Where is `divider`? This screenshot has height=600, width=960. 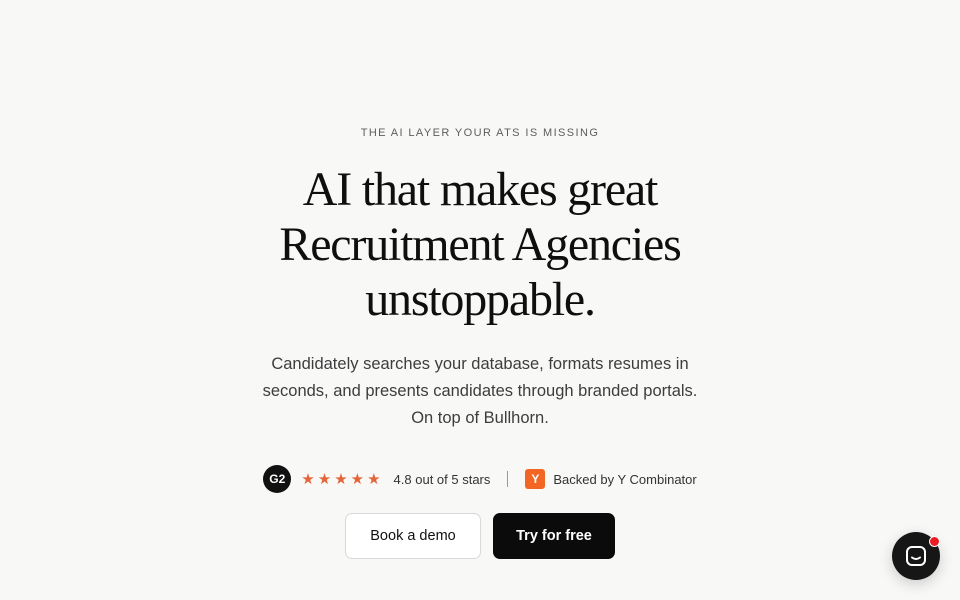
divider is located at coordinates (508, 479).